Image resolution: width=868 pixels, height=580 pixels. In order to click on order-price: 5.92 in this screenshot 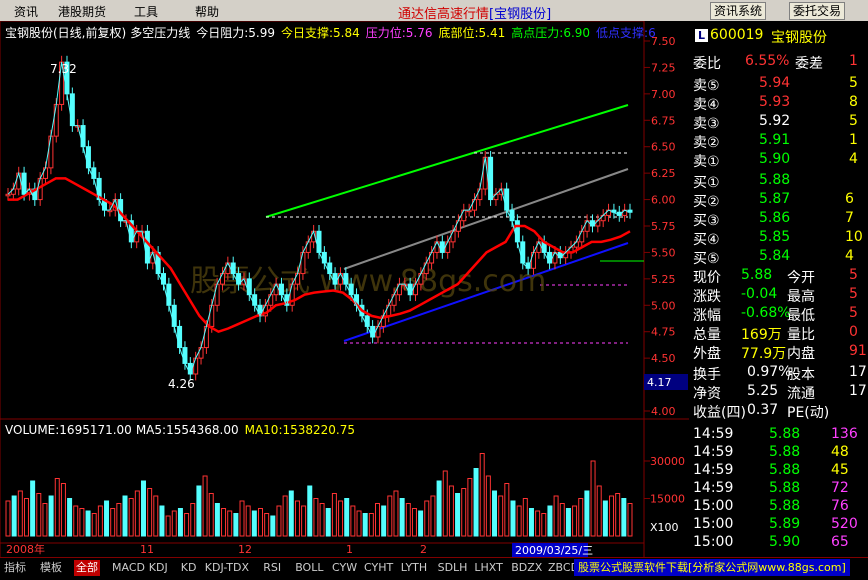, I will do `click(775, 121)`.